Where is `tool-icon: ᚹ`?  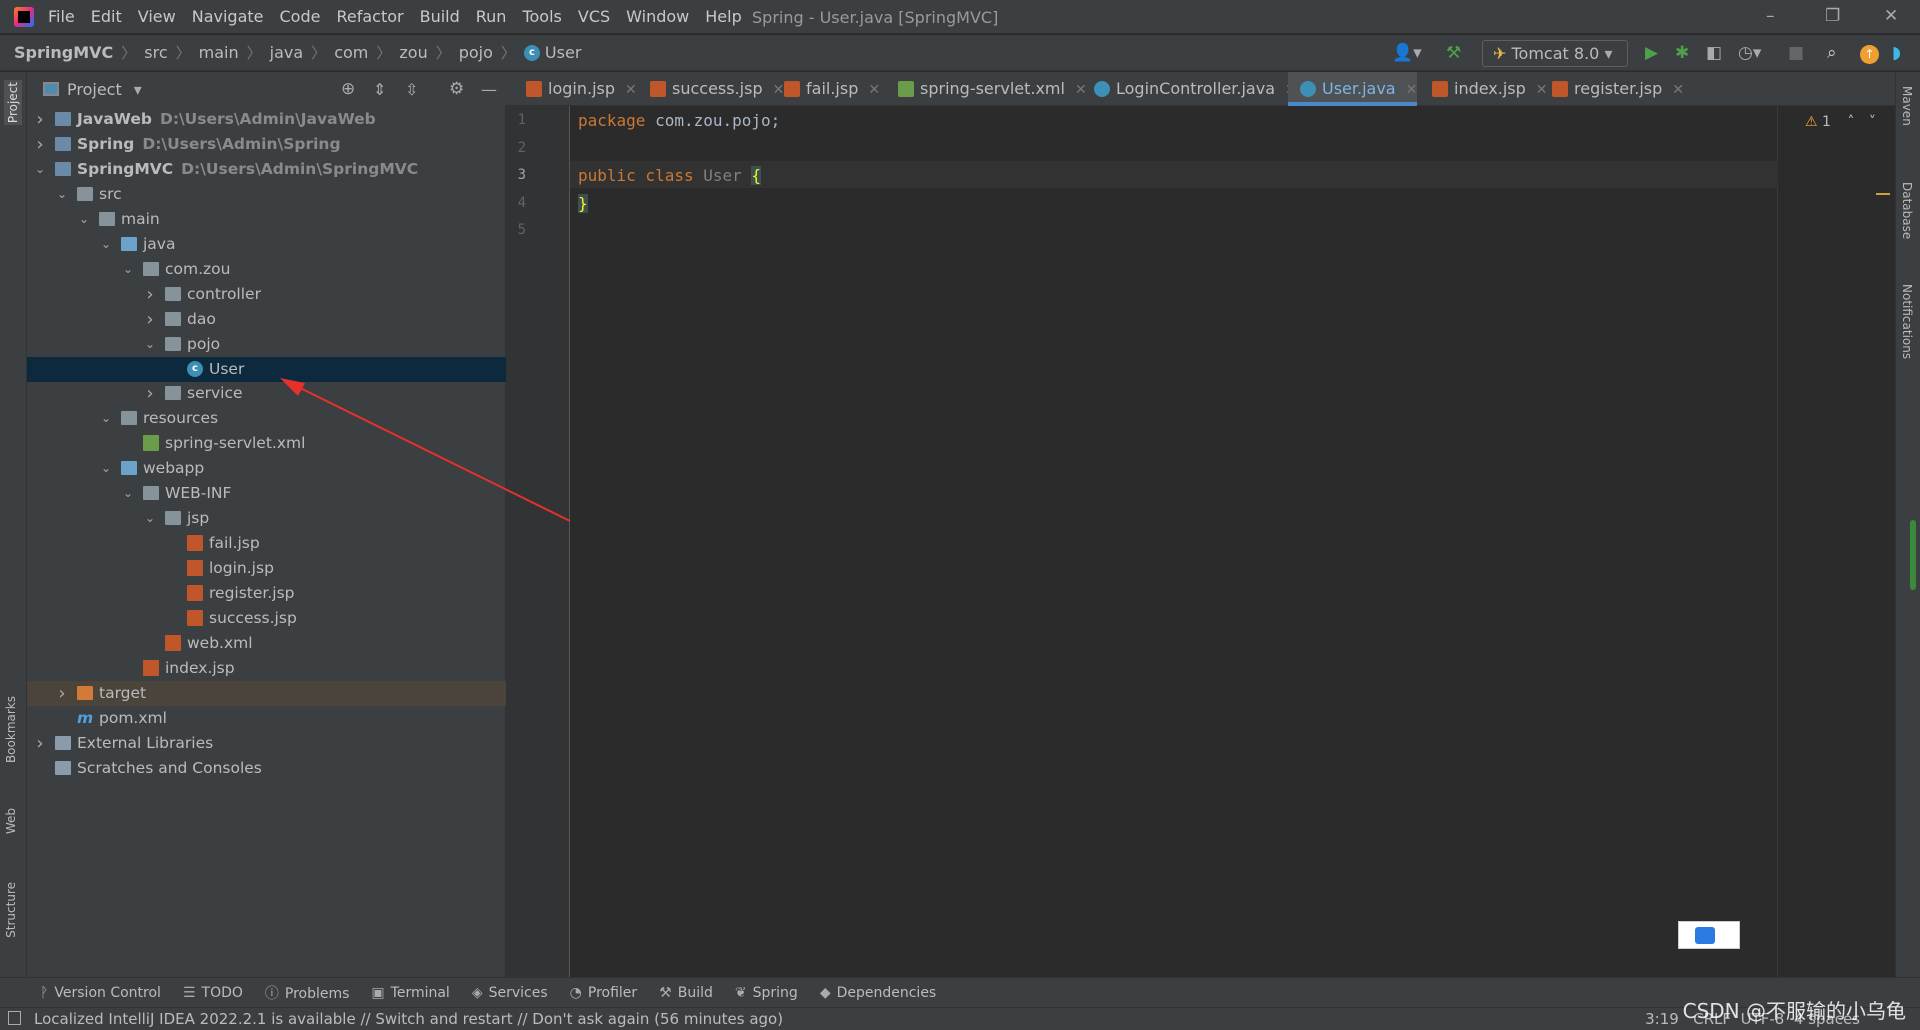 tool-icon: ᚹ is located at coordinates (44, 992).